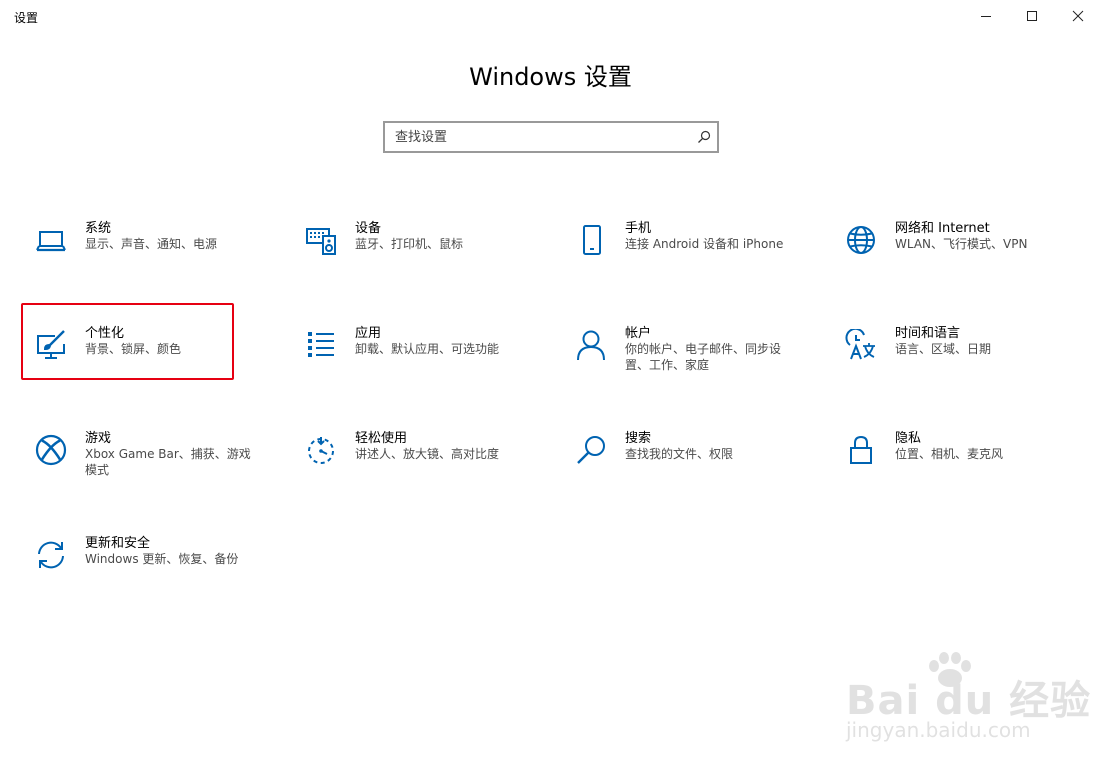  I want to click on tile-devices: 设备 蓝牙、打印机、鼠标, so click(406, 257).